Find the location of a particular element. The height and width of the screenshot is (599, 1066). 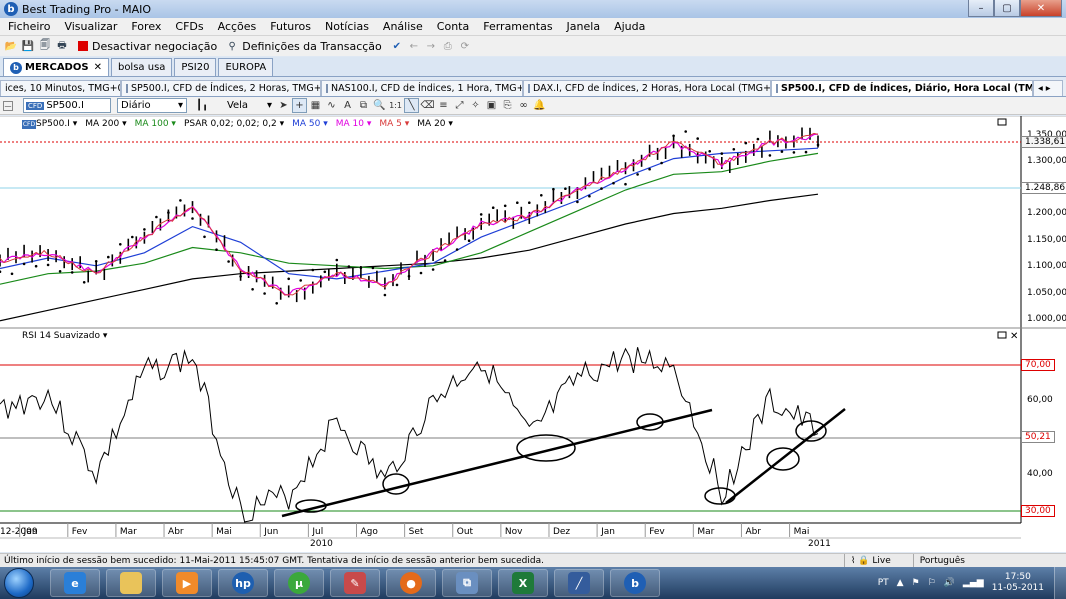

indicator-ma20: MA 20 ▾ is located at coordinates (435, 124).